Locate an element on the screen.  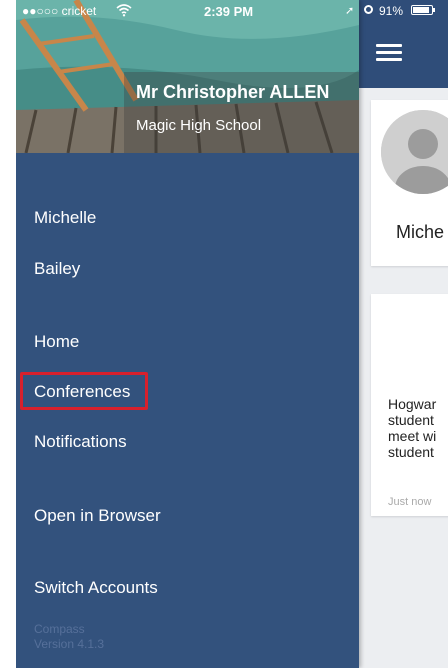
hamburger-icon is located at coordinates (389, 53).